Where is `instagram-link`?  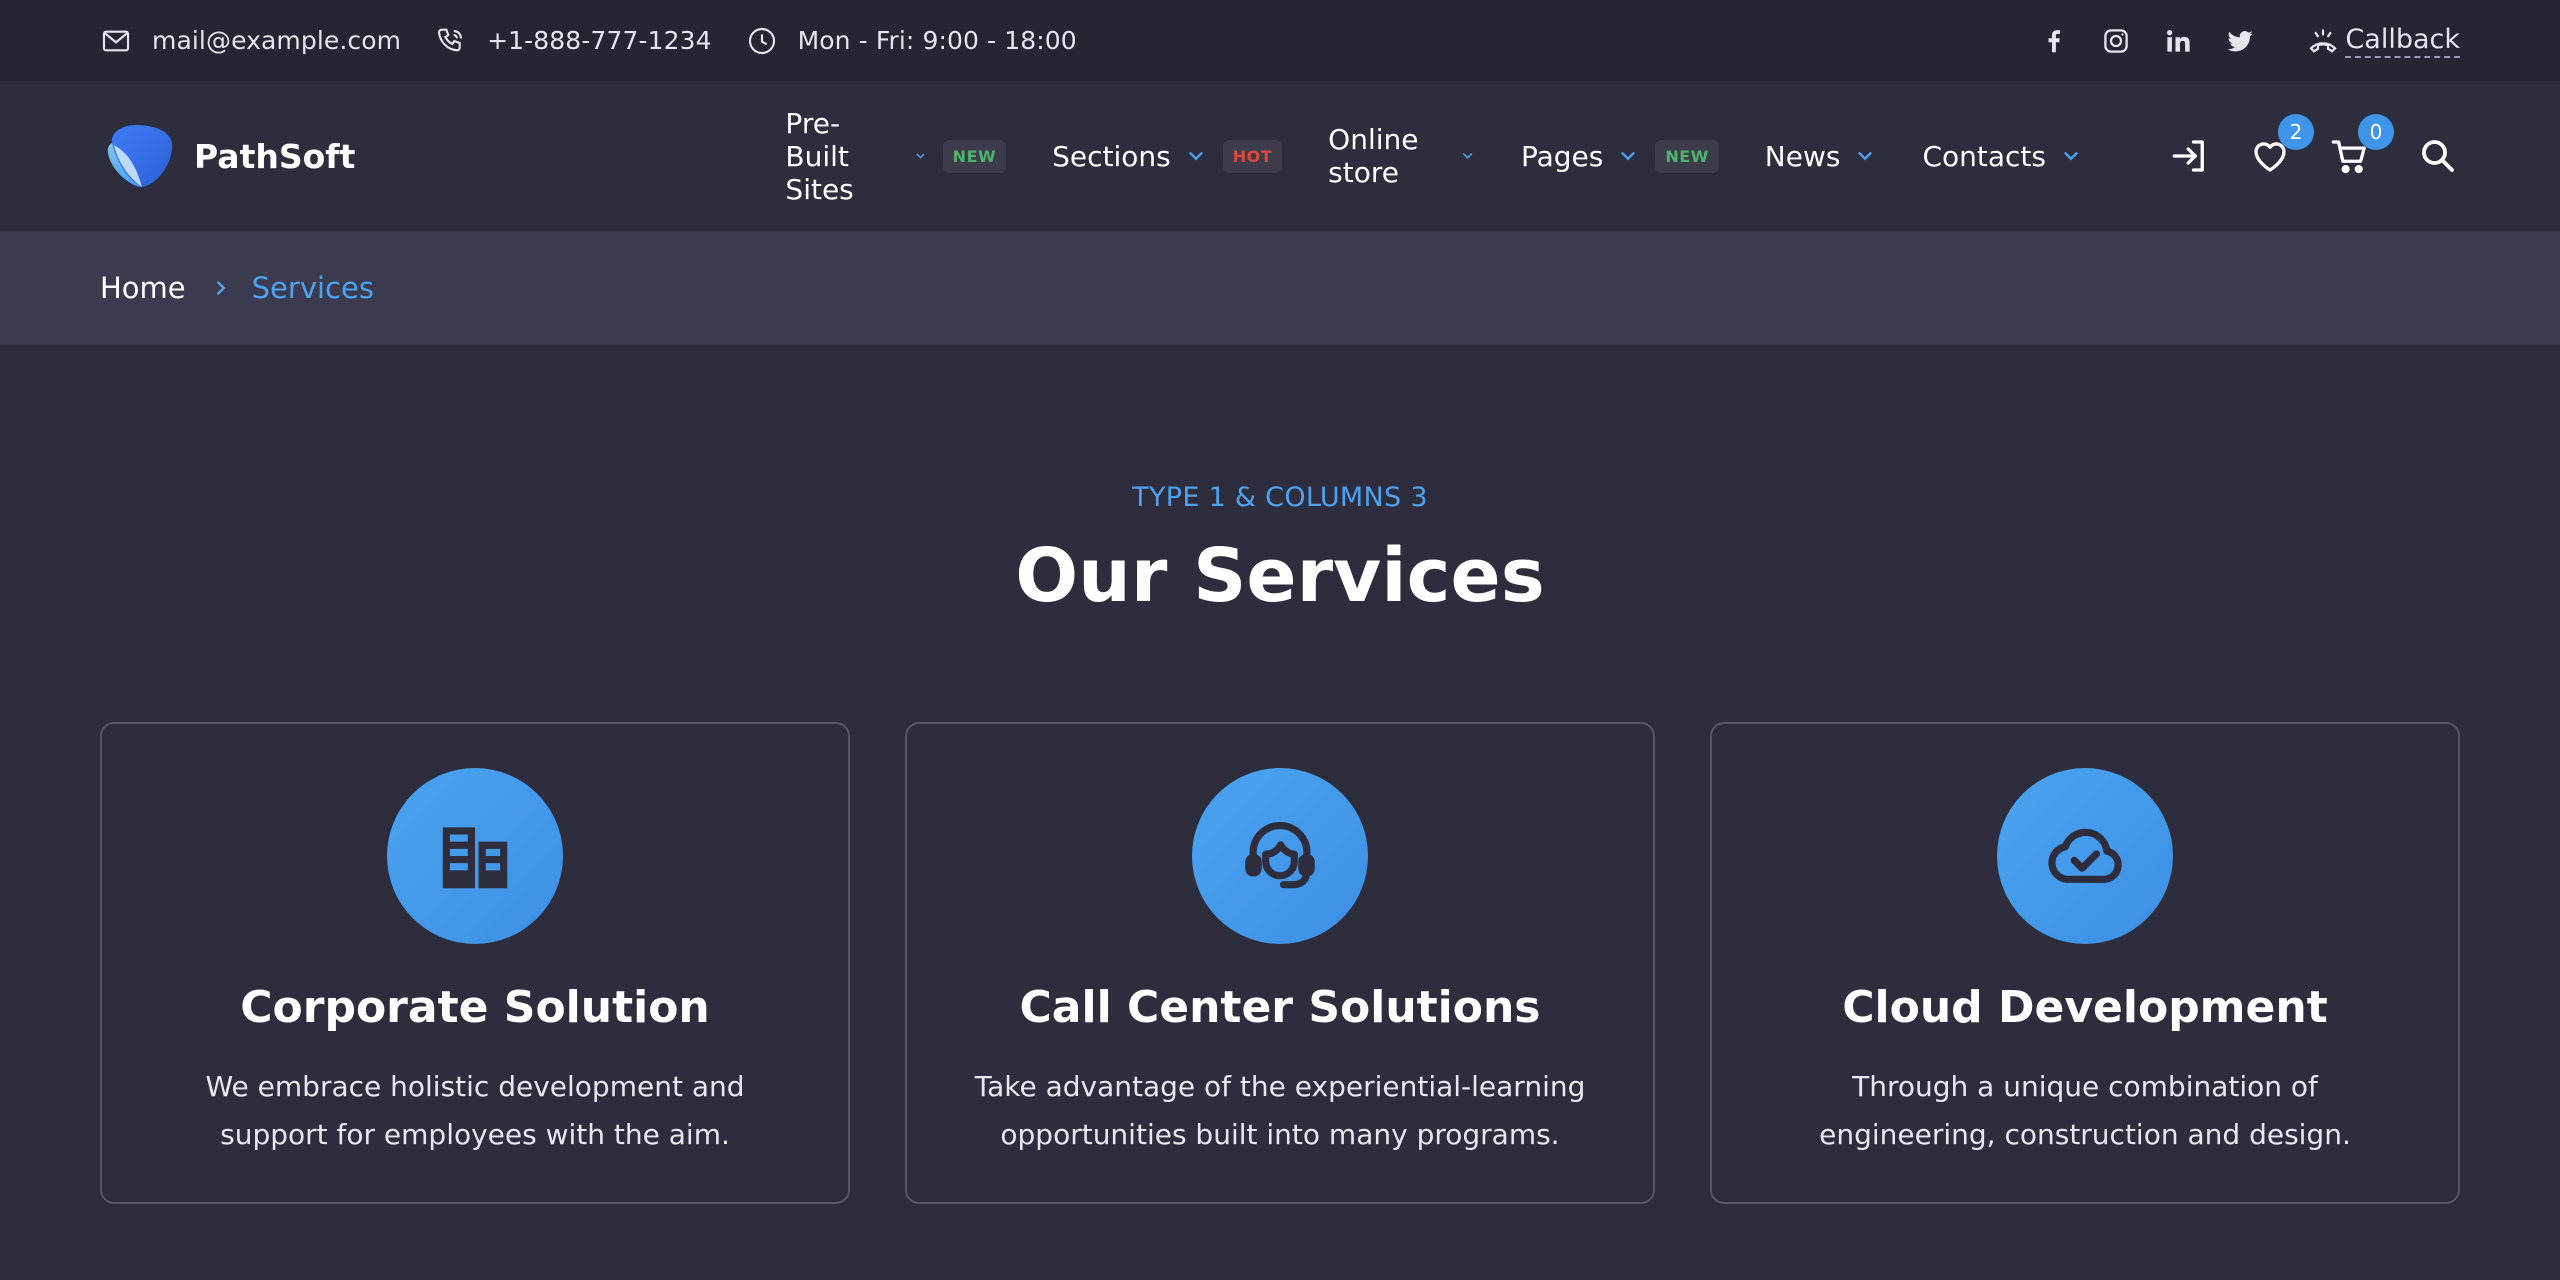 instagram-link is located at coordinates (2116, 41).